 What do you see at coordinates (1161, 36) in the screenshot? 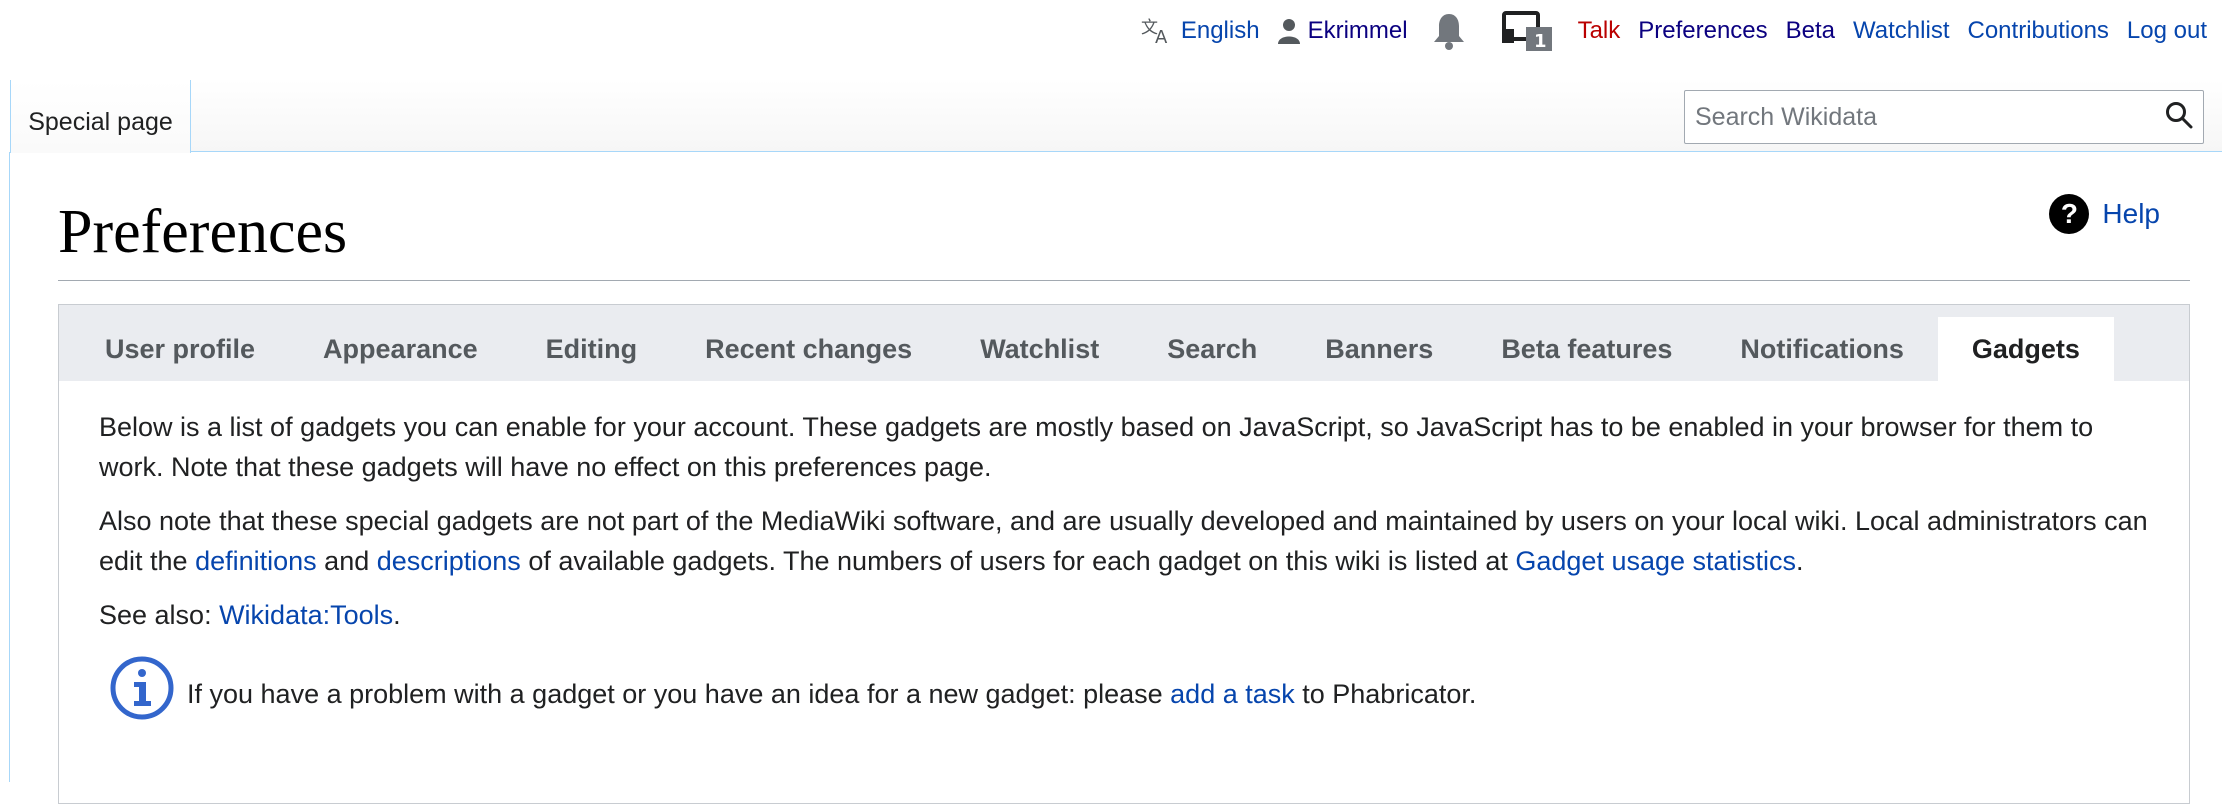
I see `svg-text: A` at bounding box center [1161, 36].